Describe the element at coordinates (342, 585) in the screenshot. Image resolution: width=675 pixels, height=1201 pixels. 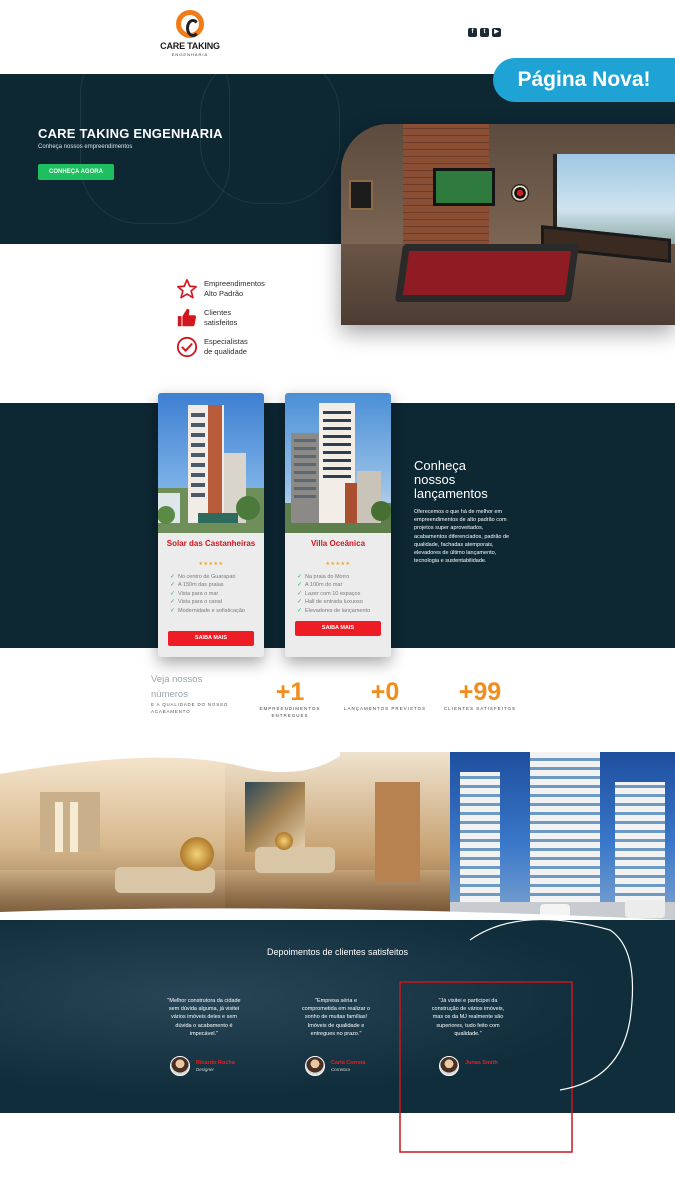
I see `list-item: A 100m do mar` at that location.